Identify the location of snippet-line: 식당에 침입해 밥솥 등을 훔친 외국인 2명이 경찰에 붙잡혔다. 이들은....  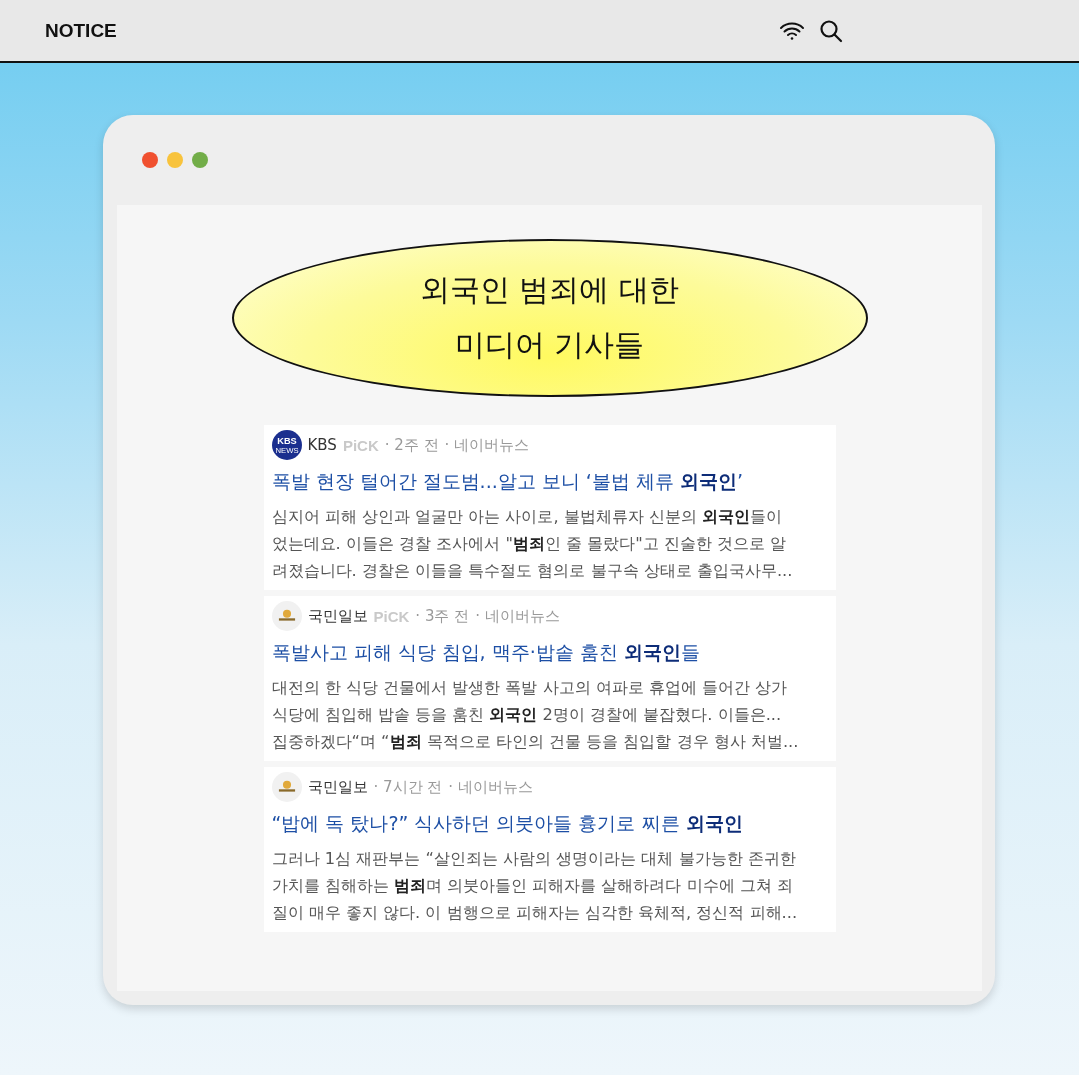
(527, 715).